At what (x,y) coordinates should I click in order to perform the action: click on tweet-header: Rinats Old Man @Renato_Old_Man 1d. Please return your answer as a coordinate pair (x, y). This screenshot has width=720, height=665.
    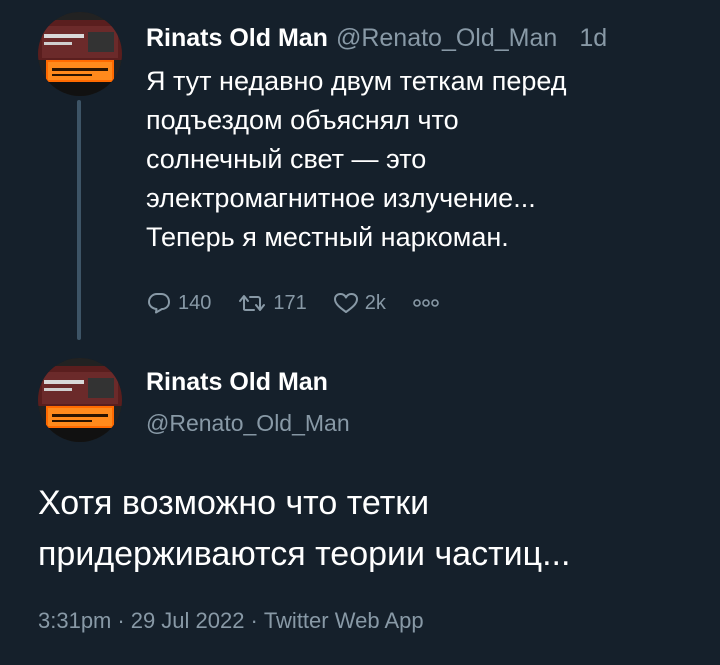
    Looking at the image, I should click on (376, 38).